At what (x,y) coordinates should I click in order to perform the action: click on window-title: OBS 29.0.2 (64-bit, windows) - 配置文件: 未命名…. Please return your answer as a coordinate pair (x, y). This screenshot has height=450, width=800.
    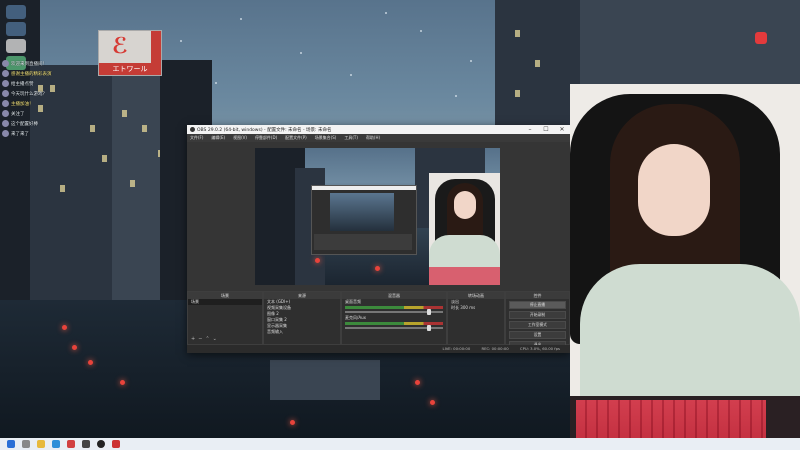
    Looking at the image, I should click on (264, 130).